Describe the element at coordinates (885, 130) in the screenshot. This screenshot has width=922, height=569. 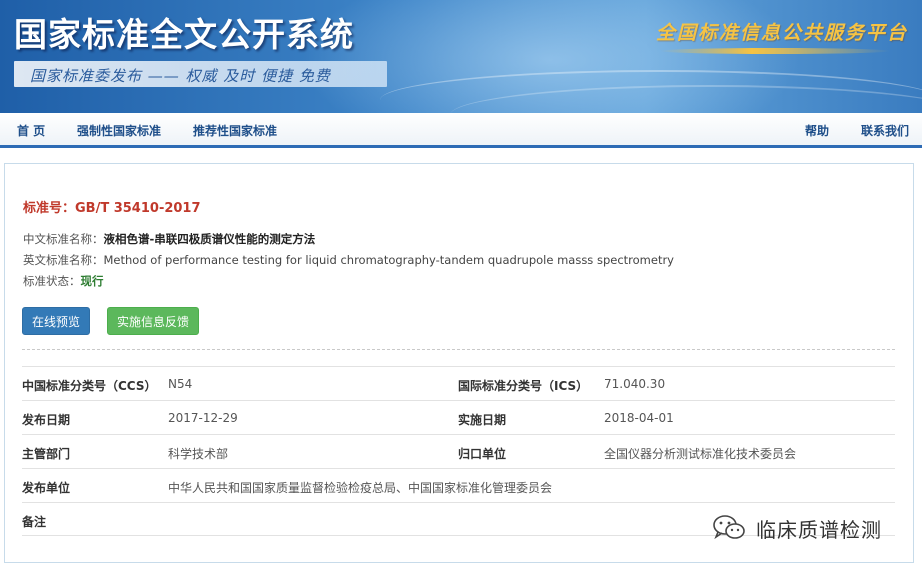
I see `nav-contact-us: 联系我们` at that location.